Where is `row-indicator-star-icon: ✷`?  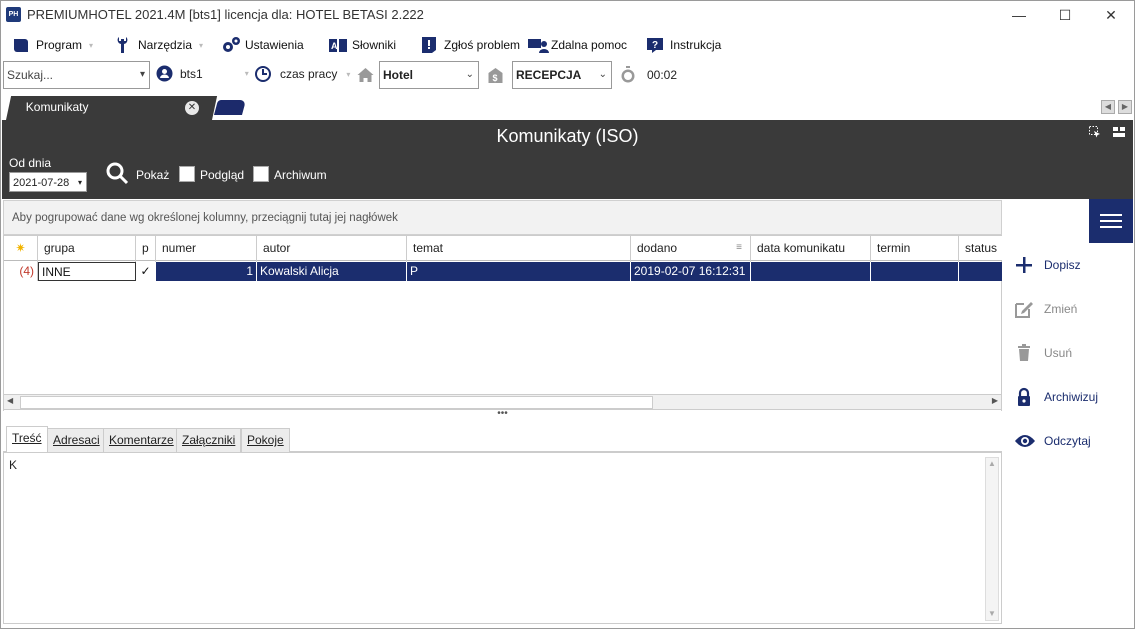
row-indicator-star-icon: ✷ is located at coordinates (21, 249).